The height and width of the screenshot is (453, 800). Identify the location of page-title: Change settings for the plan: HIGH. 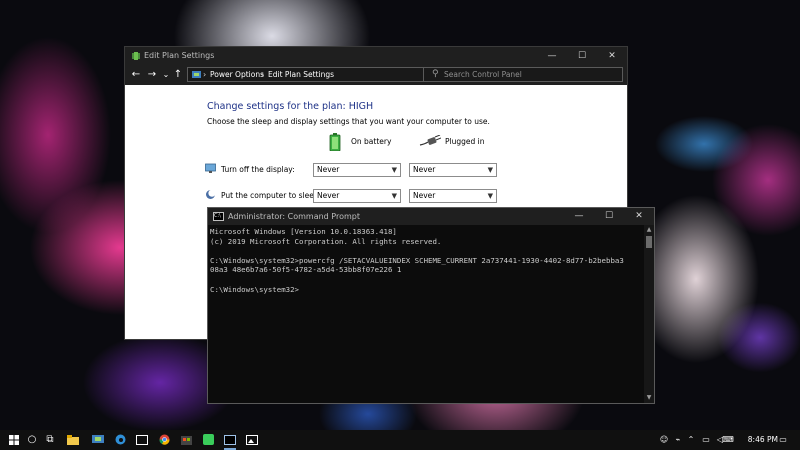
(290, 106).